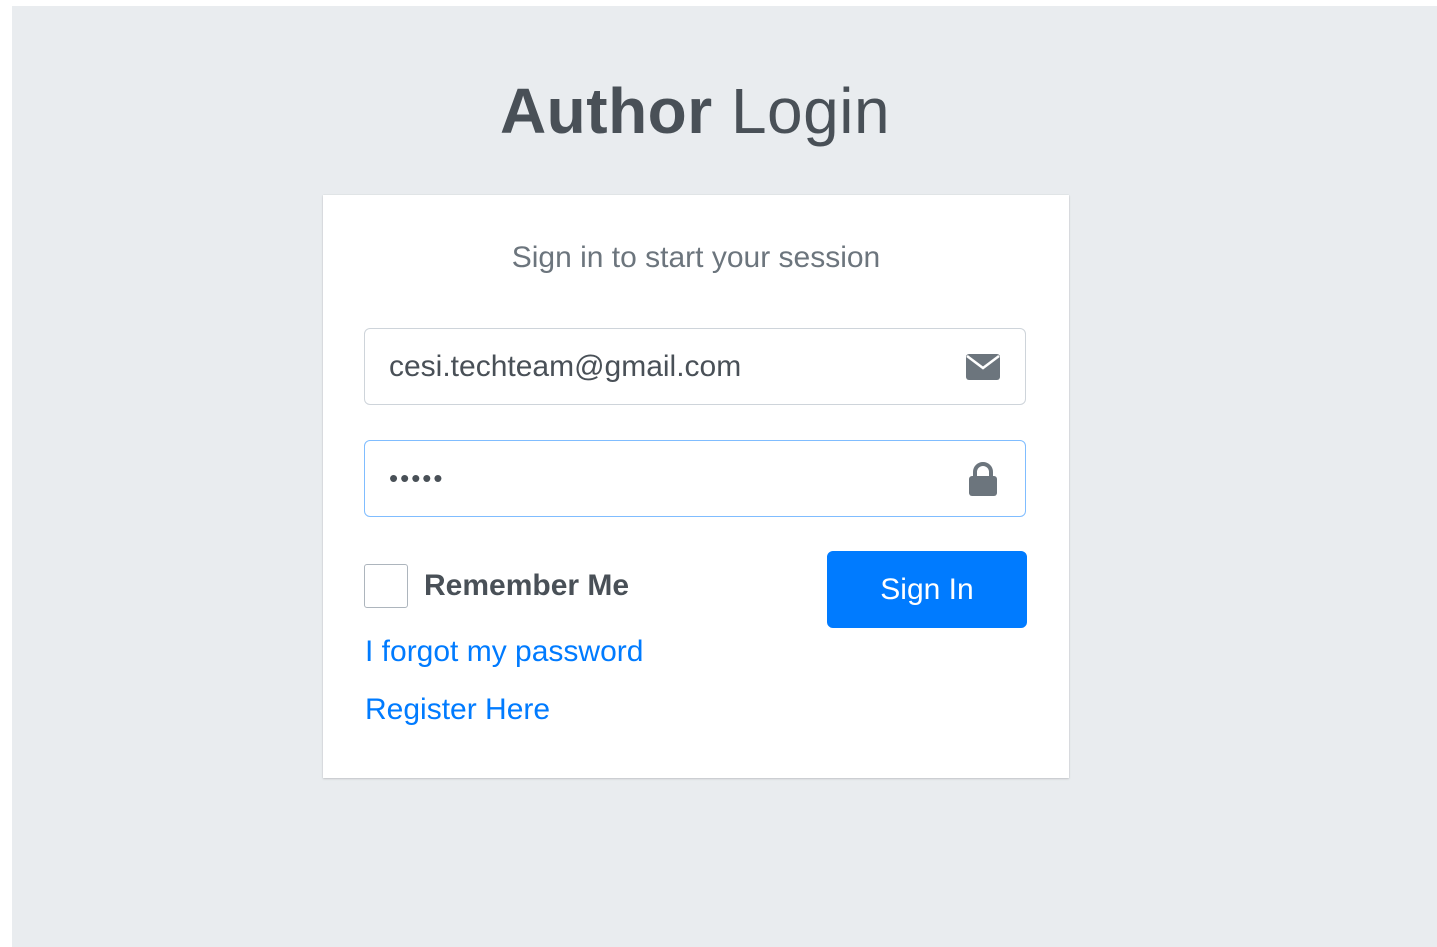 The height and width of the screenshot is (947, 1437). Describe the element at coordinates (386, 586) in the screenshot. I see `remember-me-checkbox` at that location.